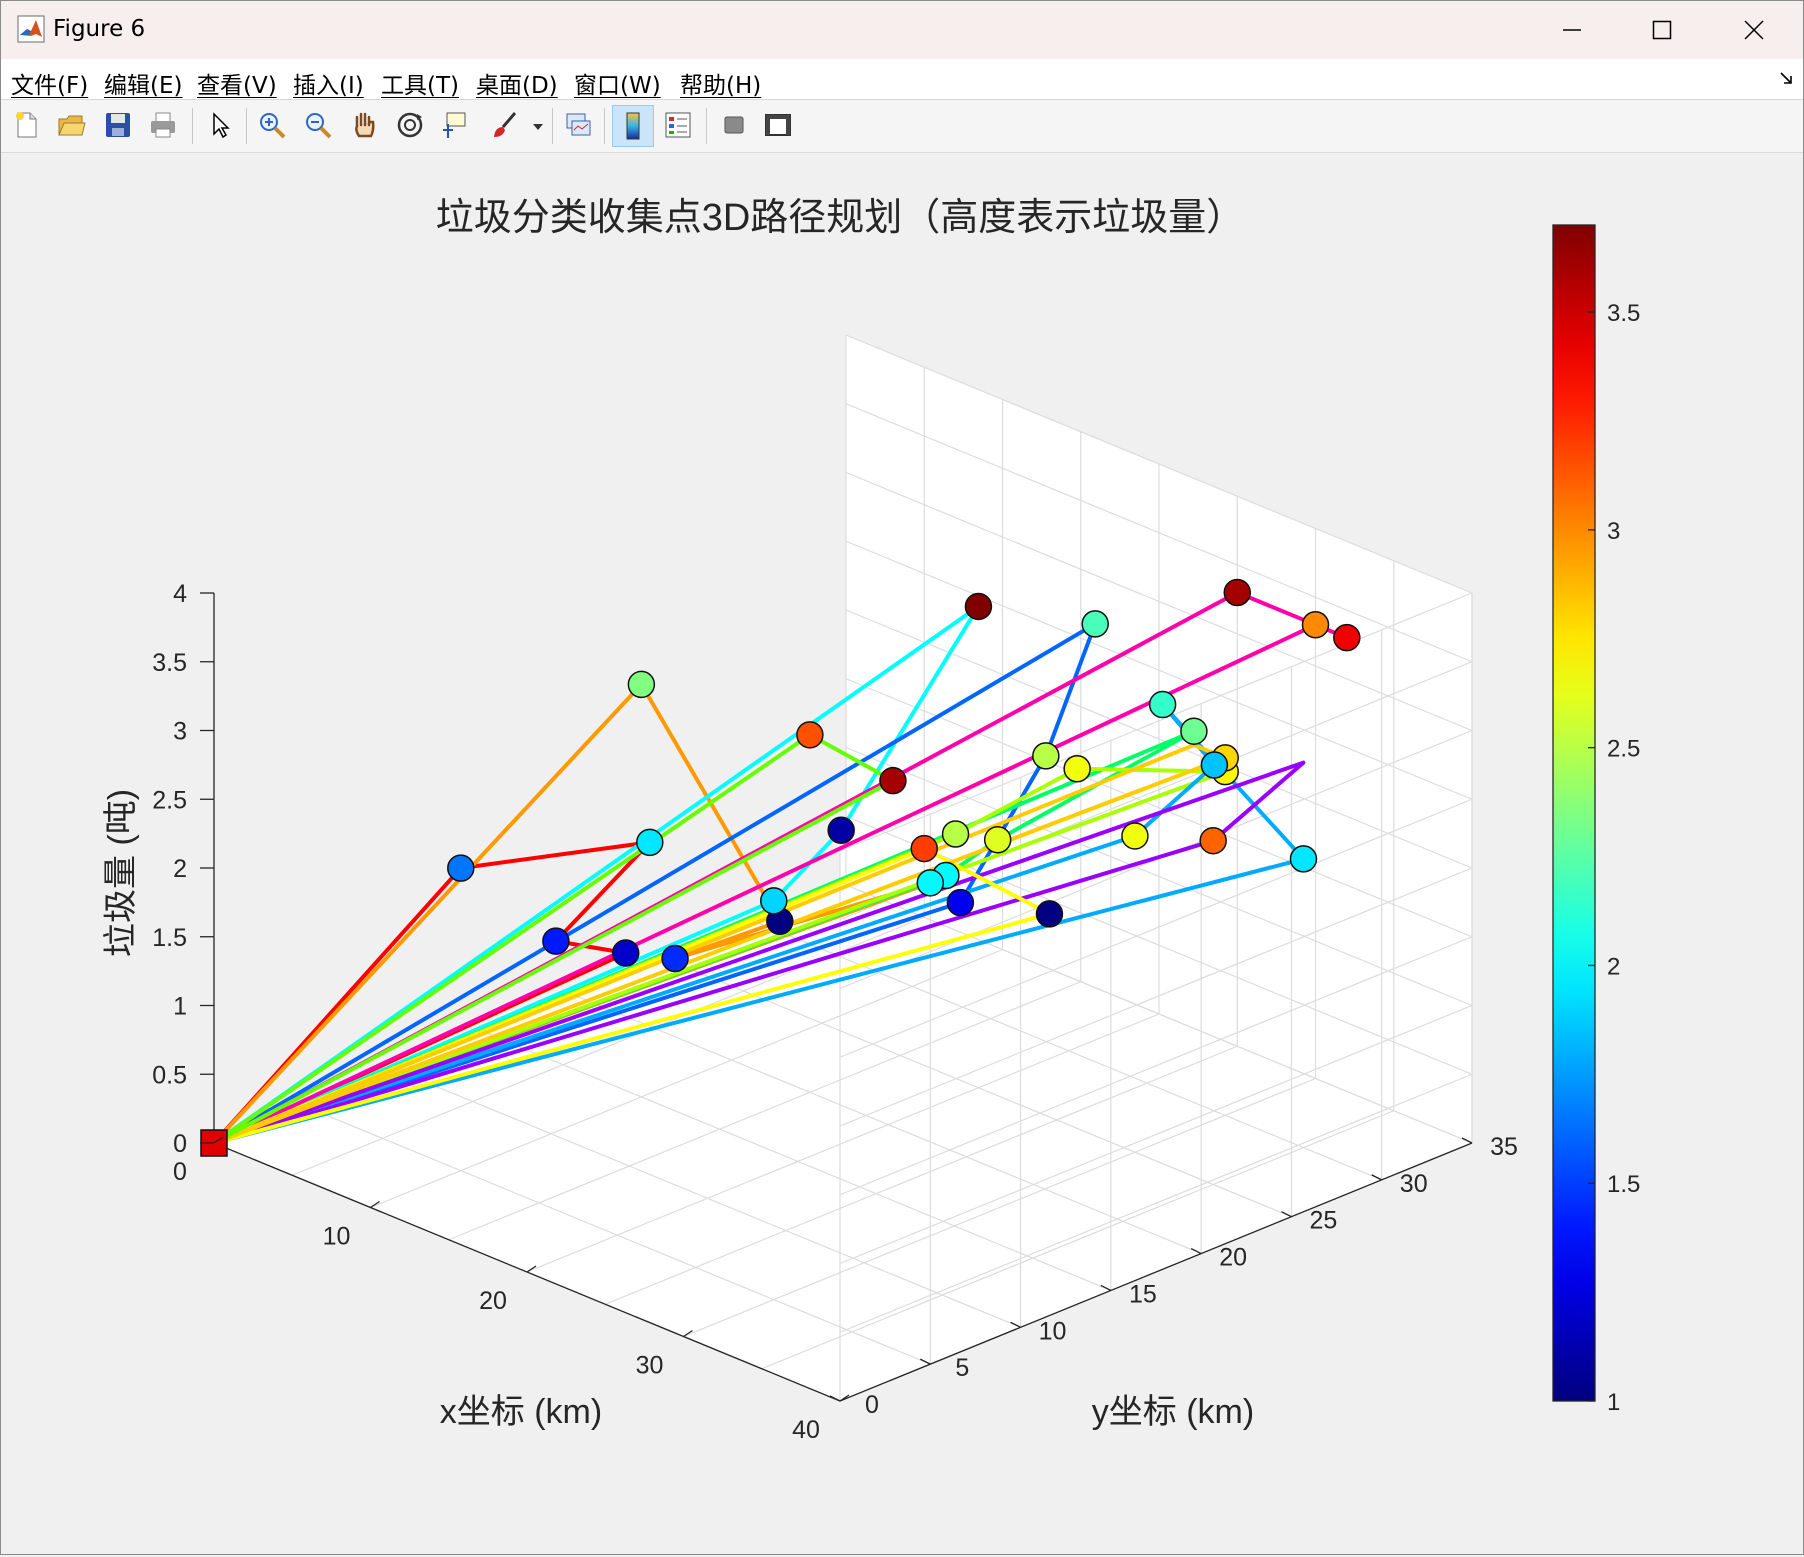 The height and width of the screenshot is (1557, 1804). Describe the element at coordinates (420, 83) in the screenshot. I see `menu-tools: 工具(T)` at that location.